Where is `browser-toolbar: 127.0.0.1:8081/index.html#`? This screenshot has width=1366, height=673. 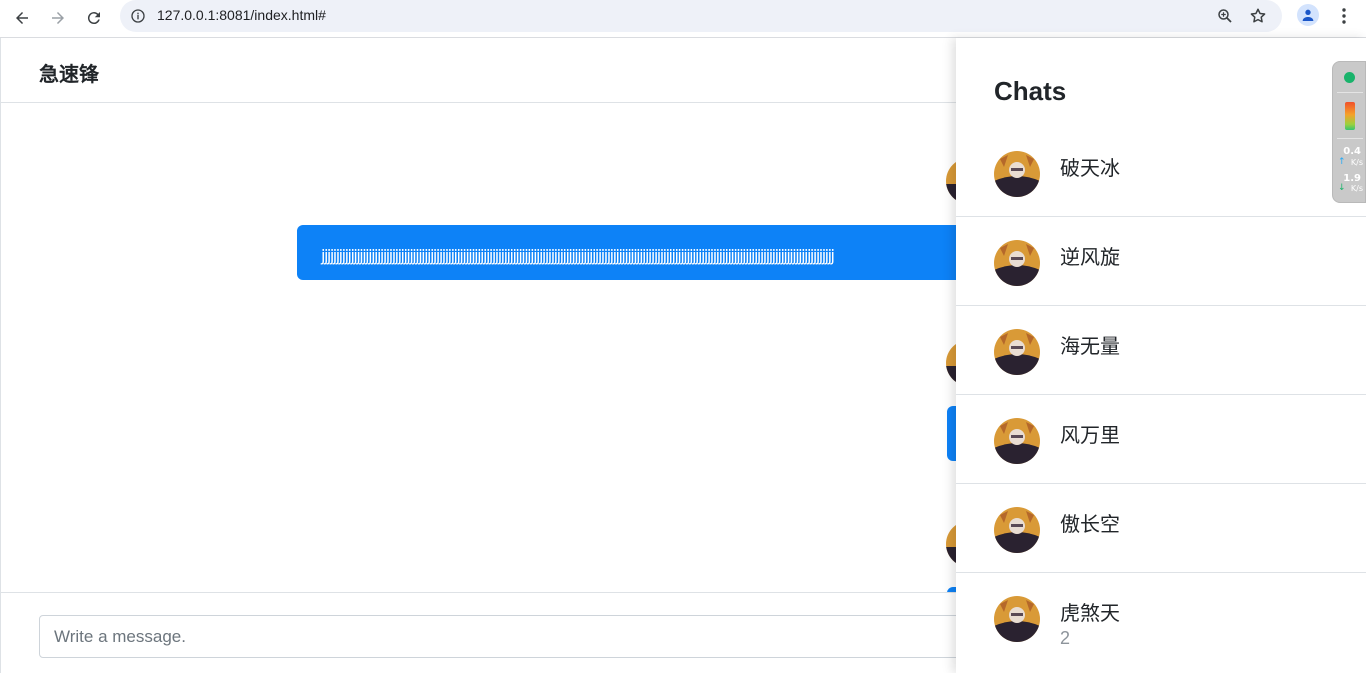 browser-toolbar: 127.0.0.1:8081/index.html# is located at coordinates (683, 19).